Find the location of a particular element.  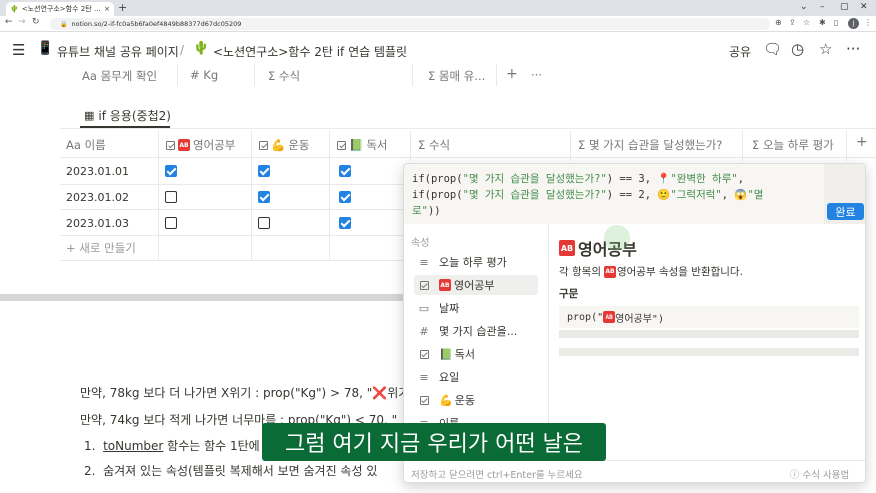

tab-search-icon: ⌄ is located at coordinates (804, 7).